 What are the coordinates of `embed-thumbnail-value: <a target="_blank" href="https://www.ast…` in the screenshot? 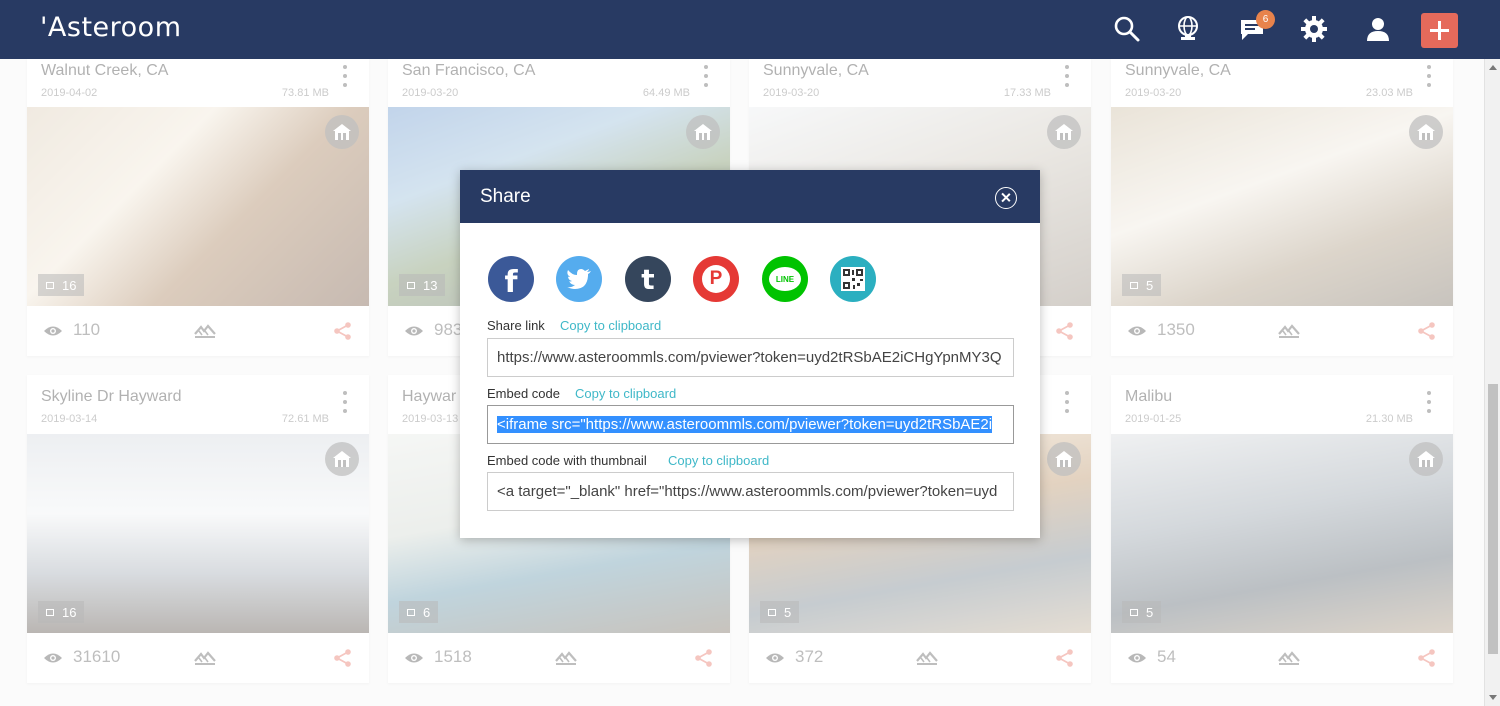 It's located at (747, 491).